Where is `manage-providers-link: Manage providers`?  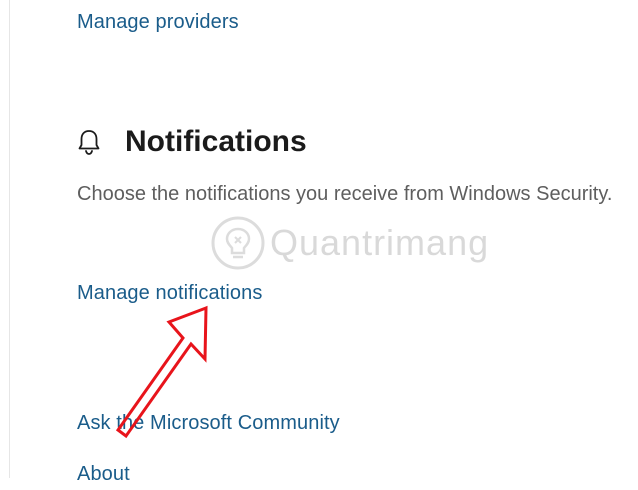
manage-providers-link: Manage providers is located at coordinates (158, 22).